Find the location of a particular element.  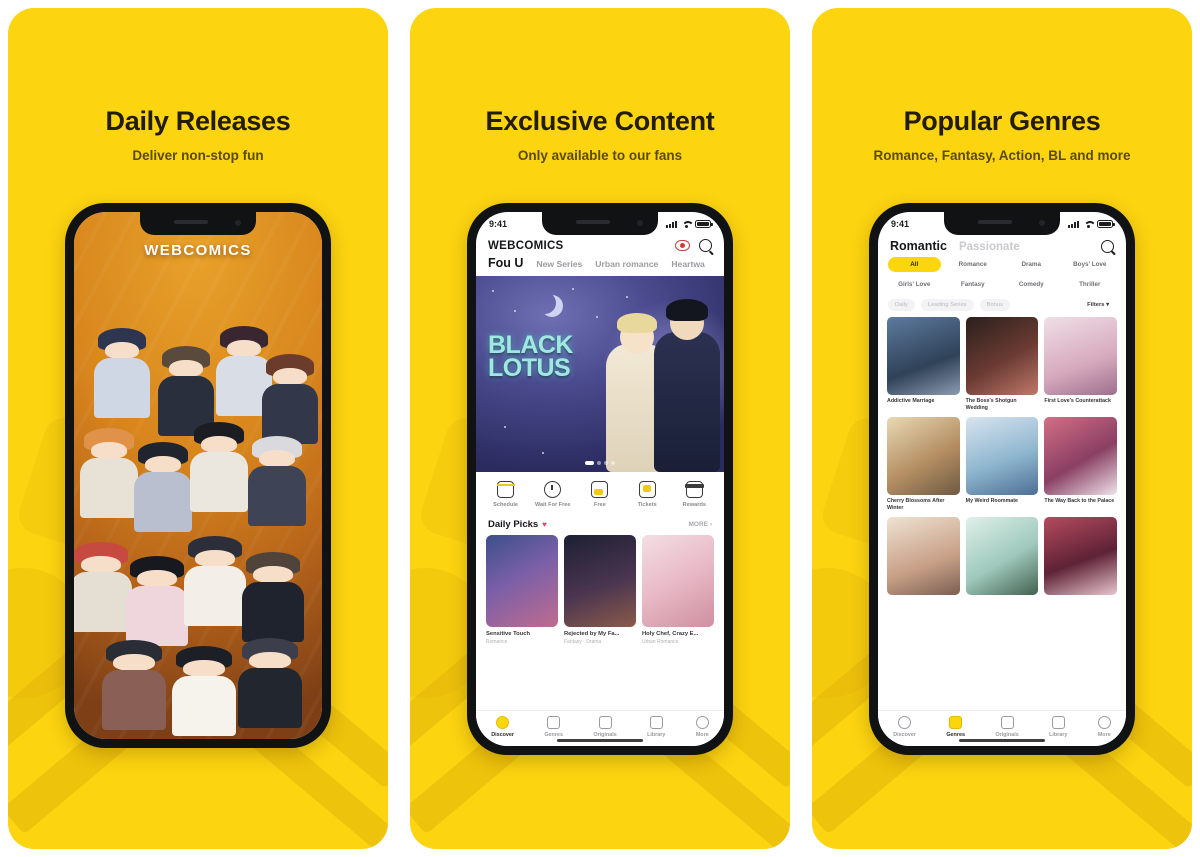

hero-banner: BLACK LOTUS is located at coordinates (600, 374).